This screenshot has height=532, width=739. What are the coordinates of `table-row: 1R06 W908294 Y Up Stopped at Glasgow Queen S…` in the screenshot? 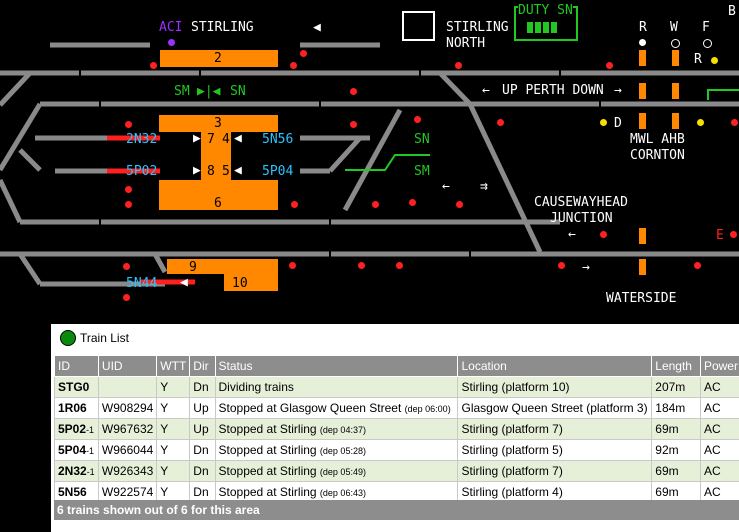 It's located at (396, 408).